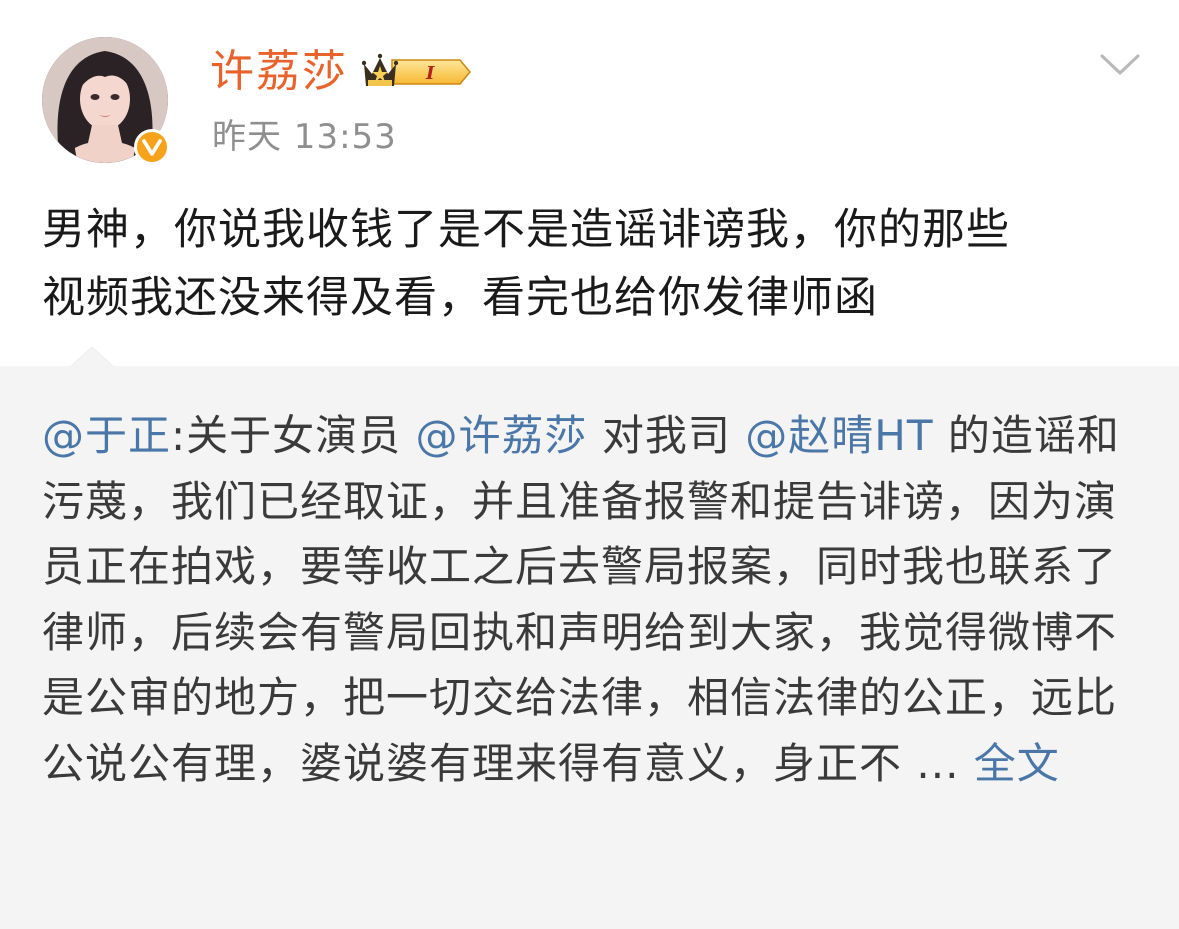  I want to click on chevron-down-icon, so click(1120, 65).